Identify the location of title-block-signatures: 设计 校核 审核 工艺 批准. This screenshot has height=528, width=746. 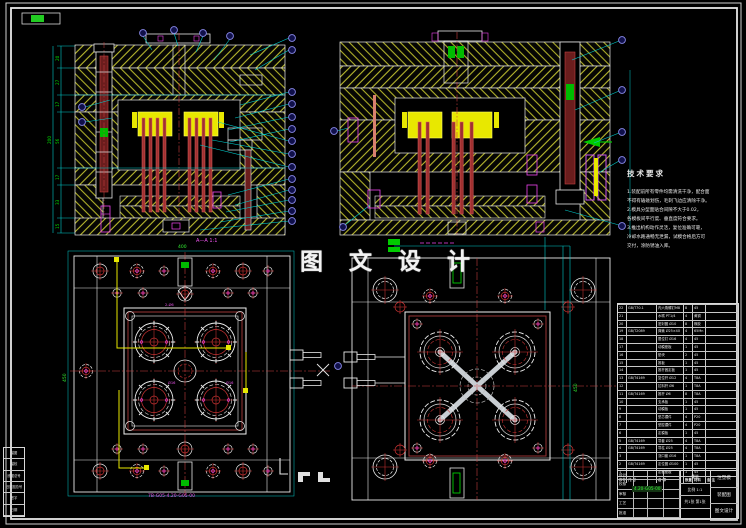
(649, 494).